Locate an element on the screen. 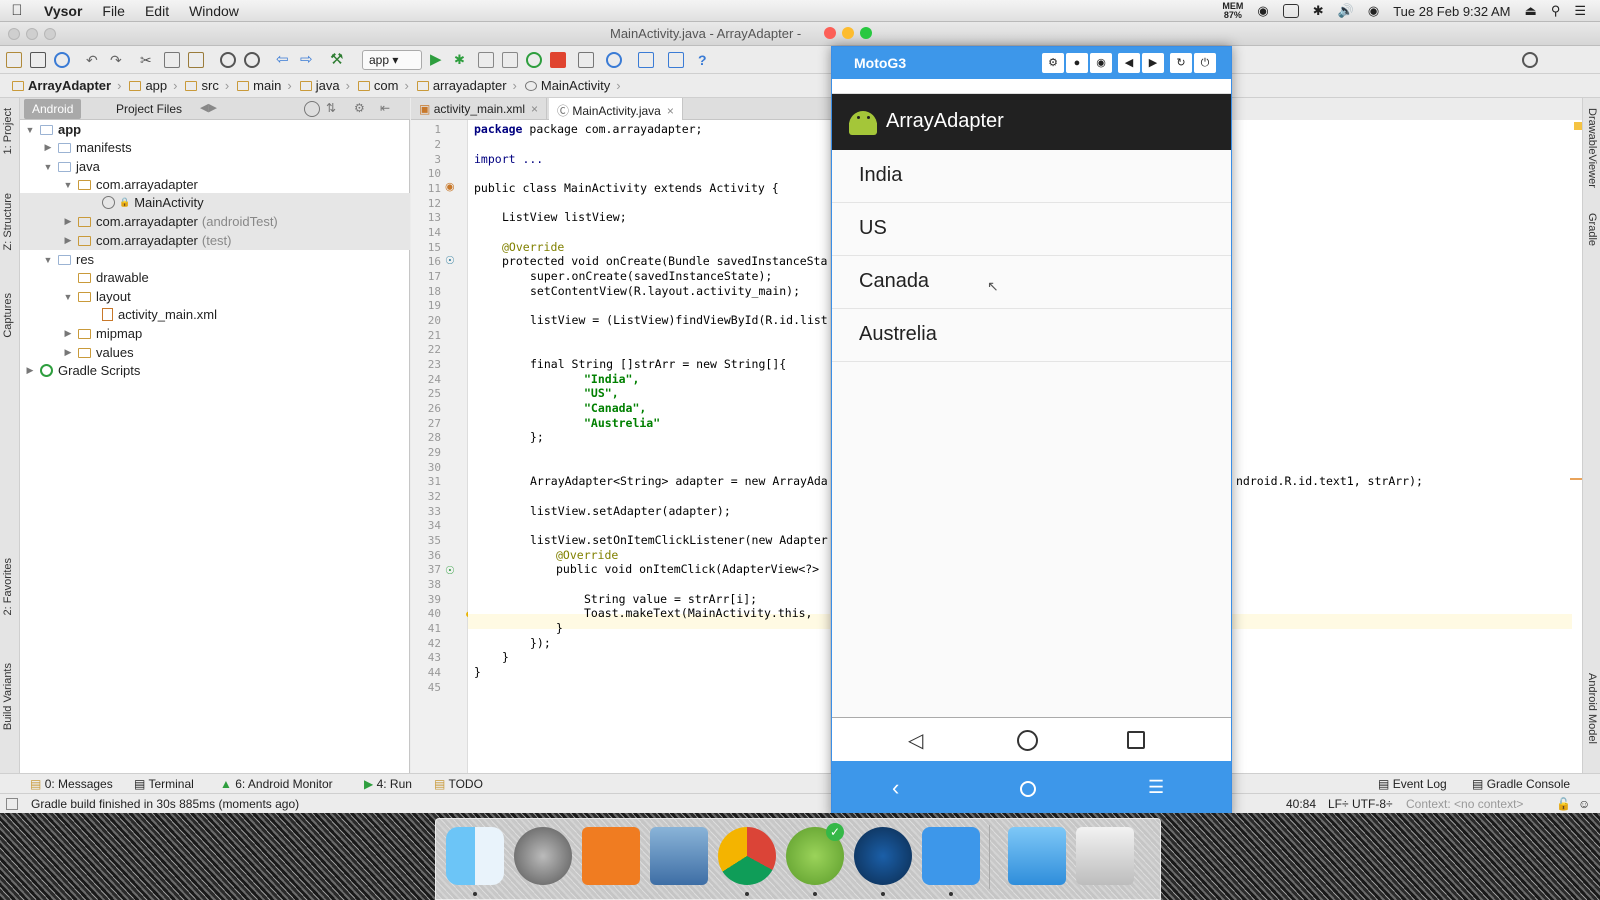 The image size is (1600, 900). menu-app-name: Vysor is located at coordinates (63, 11).